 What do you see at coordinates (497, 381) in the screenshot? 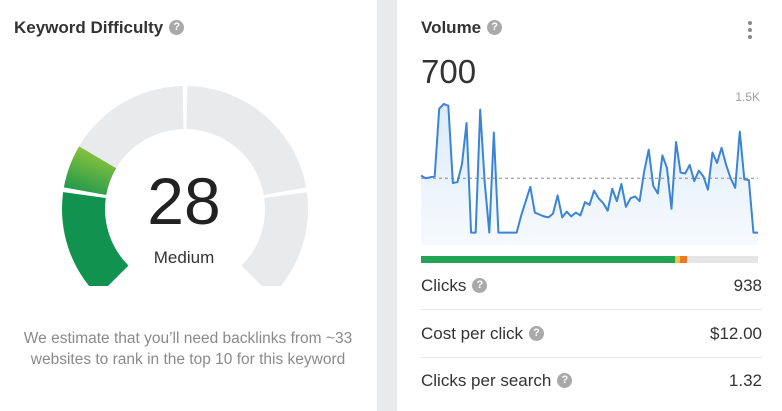
I see `metric-label: Clicks per search?` at bounding box center [497, 381].